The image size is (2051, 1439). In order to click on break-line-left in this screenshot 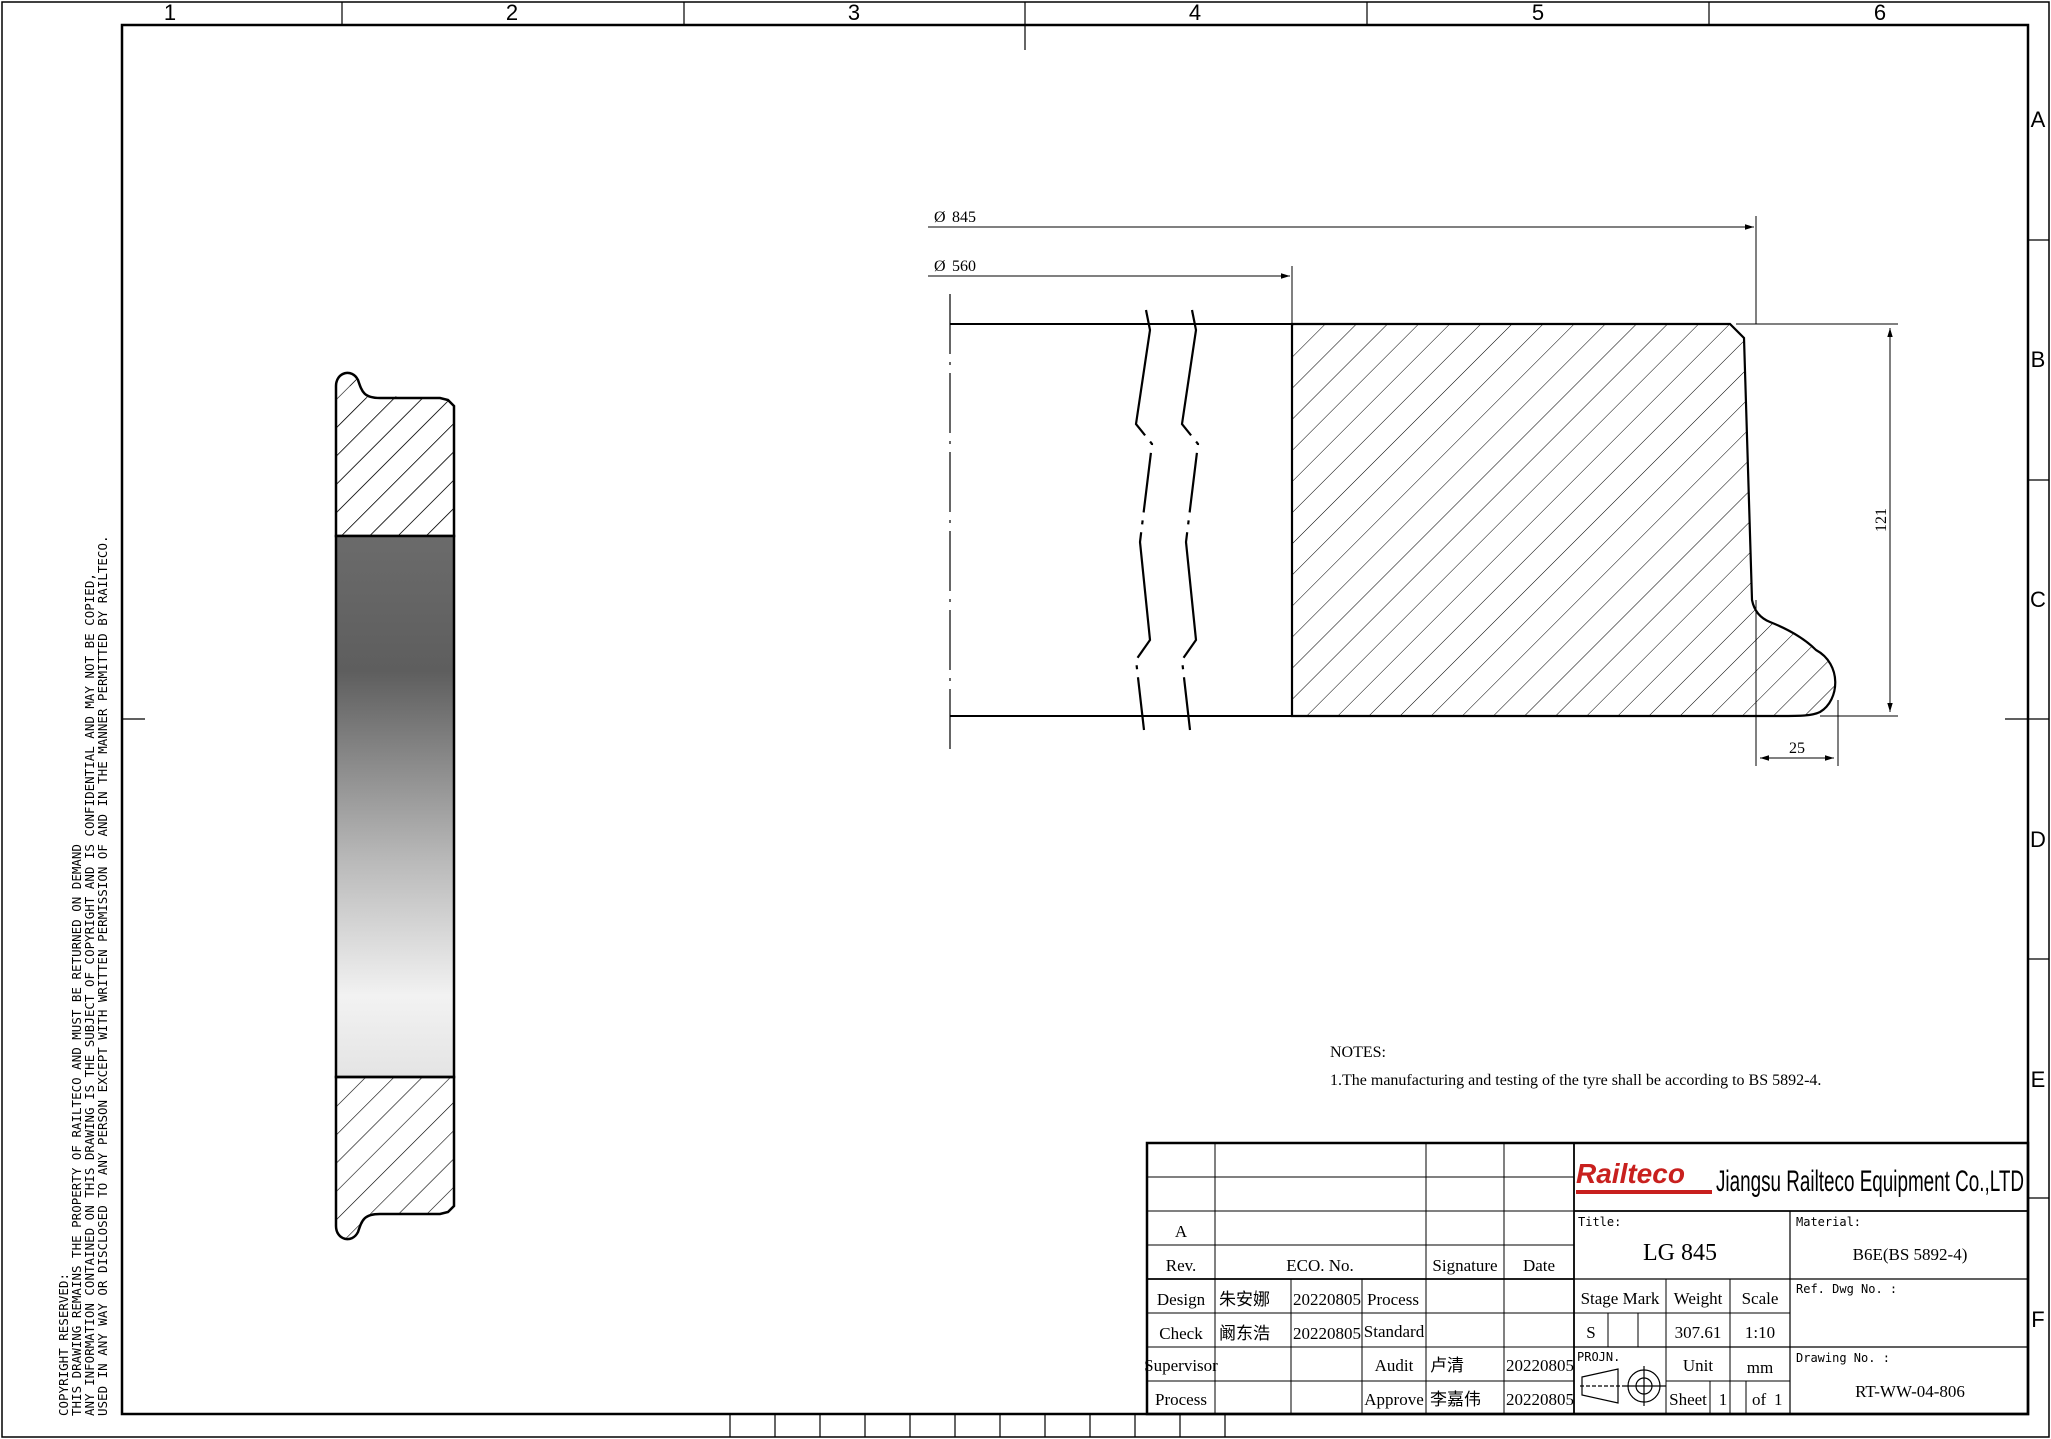, I will do `click(1144, 520)`.